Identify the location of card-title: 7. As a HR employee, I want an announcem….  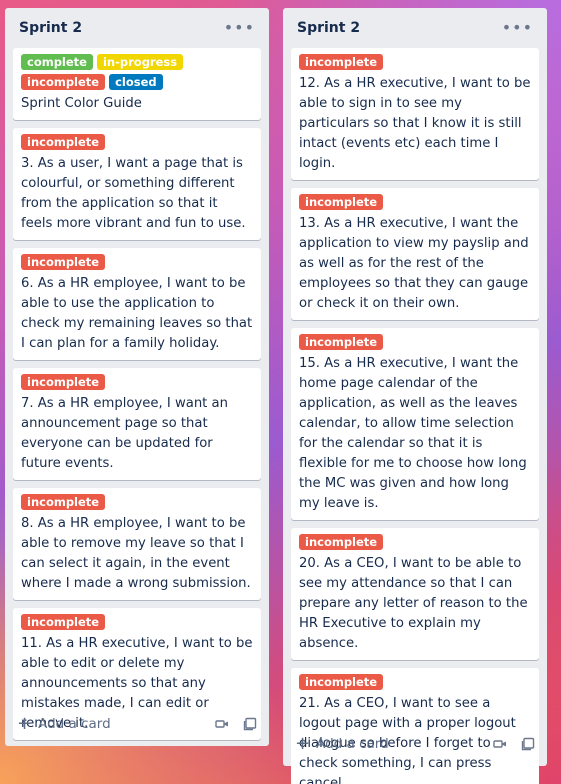
(124, 433).